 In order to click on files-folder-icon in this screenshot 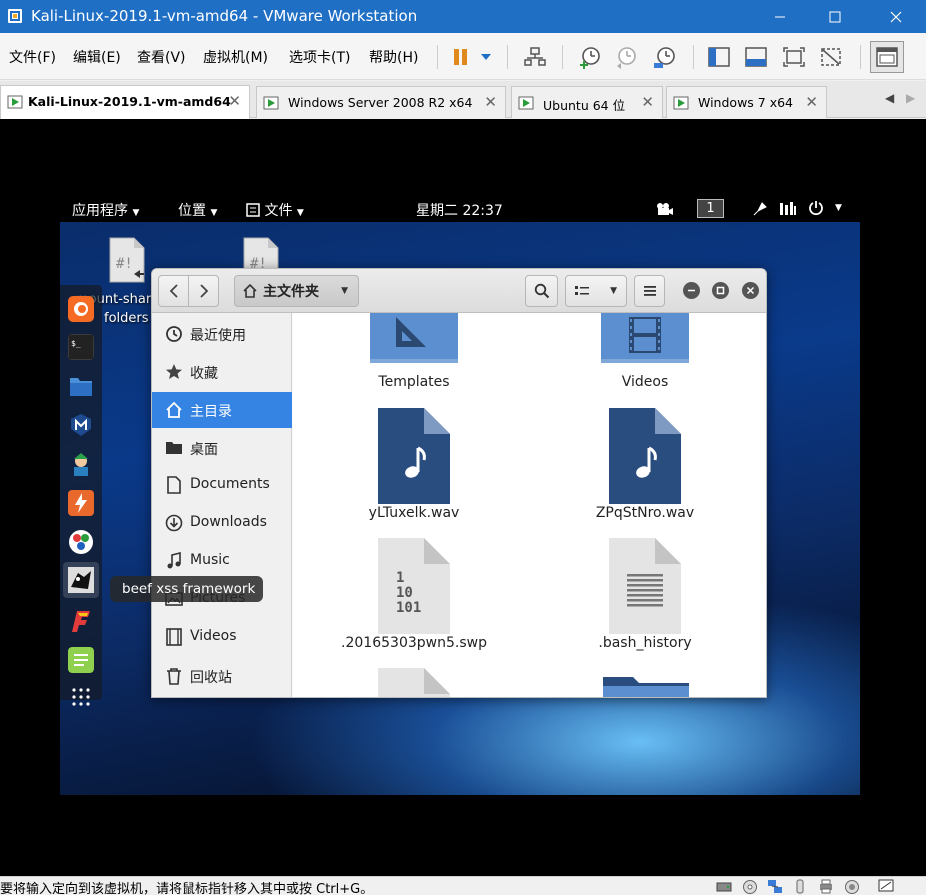, I will do `click(81, 386)`.